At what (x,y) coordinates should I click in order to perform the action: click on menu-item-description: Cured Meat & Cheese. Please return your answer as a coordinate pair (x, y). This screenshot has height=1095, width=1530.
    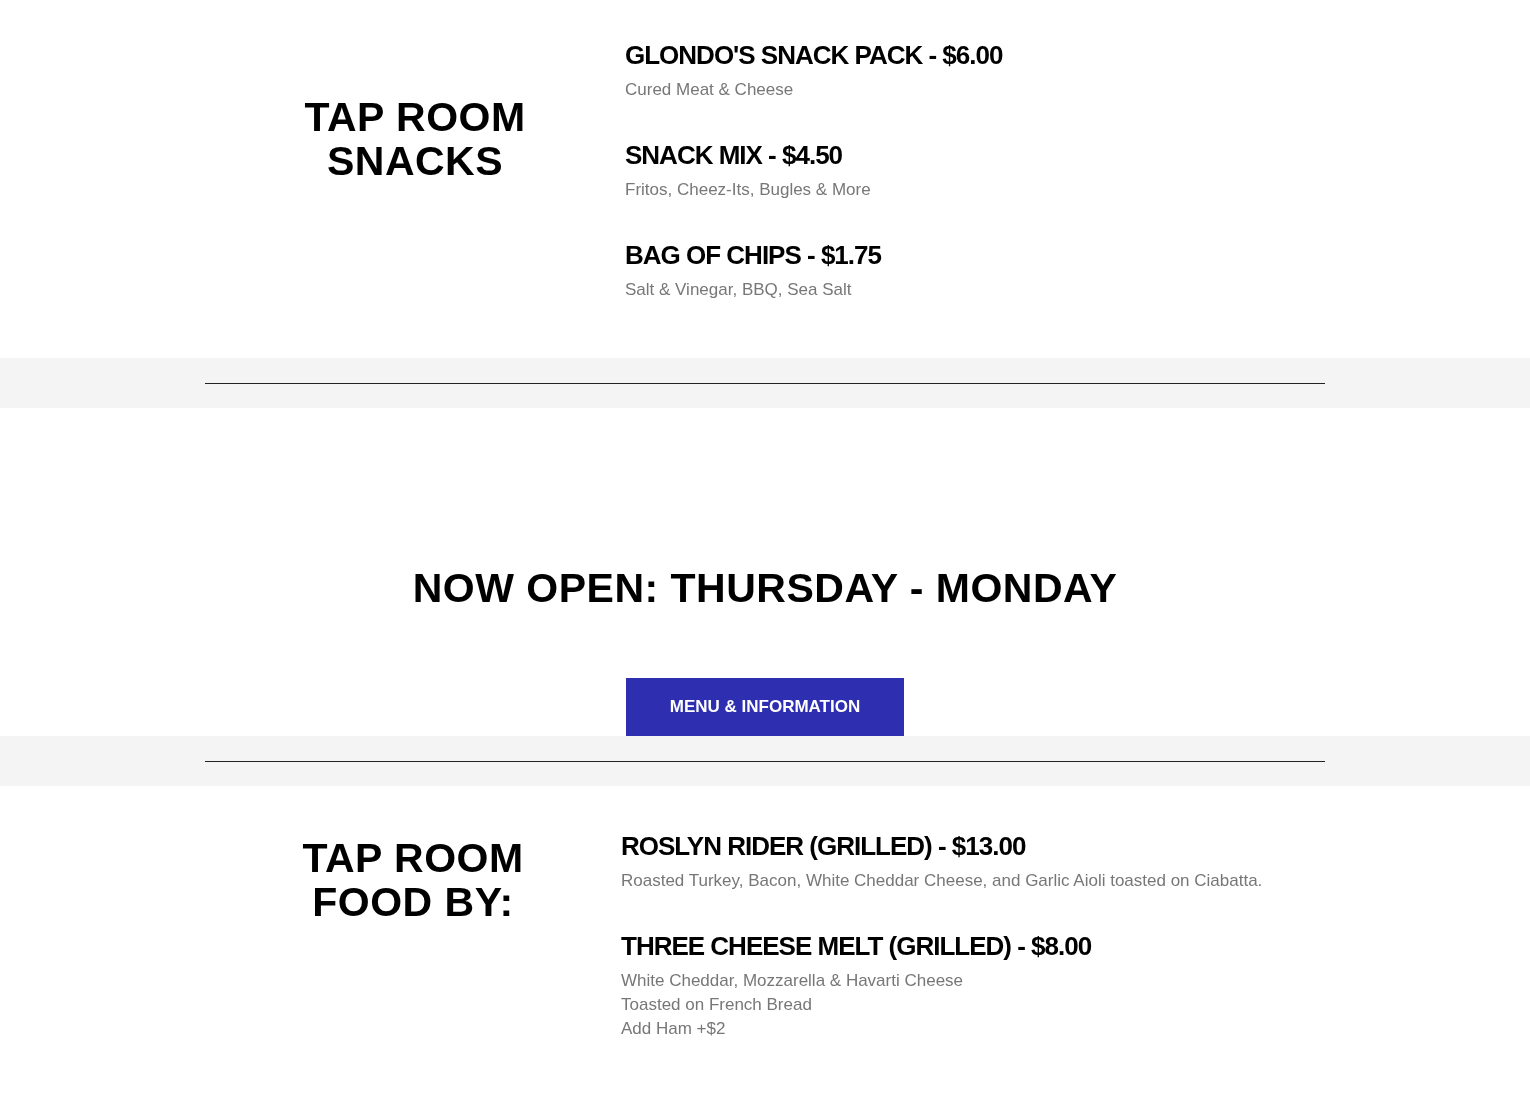
    Looking at the image, I should click on (710, 90).